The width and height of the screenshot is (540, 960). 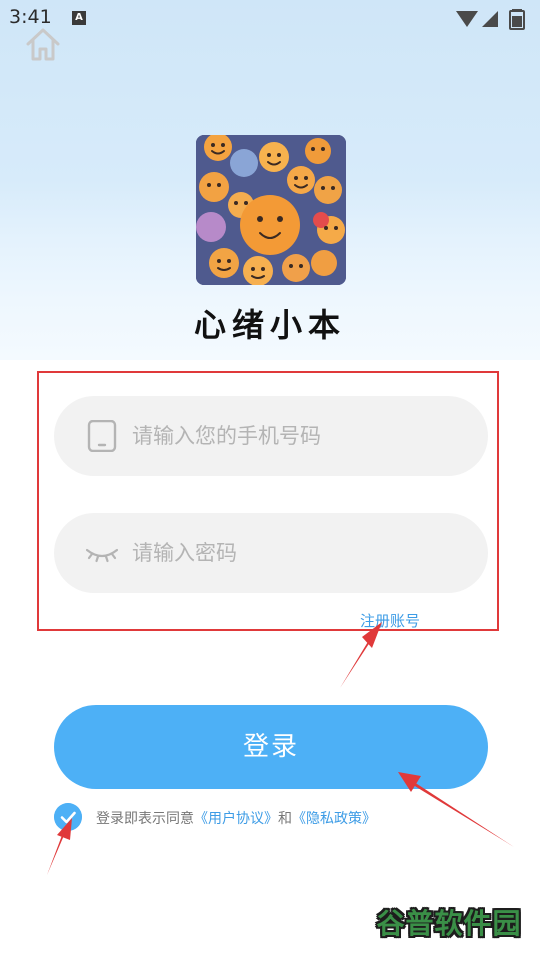 What do you see at coordinates (43, 44) in the screenshot?
I see `home-icon` at bounding box center [43, 44].